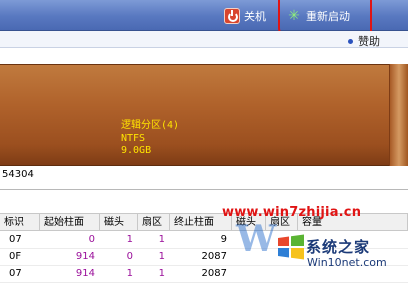 The image size is (408, 283). Describe the element at coordinates (129, 256) in the screenshot. I see `cell-head: 0` at that location.